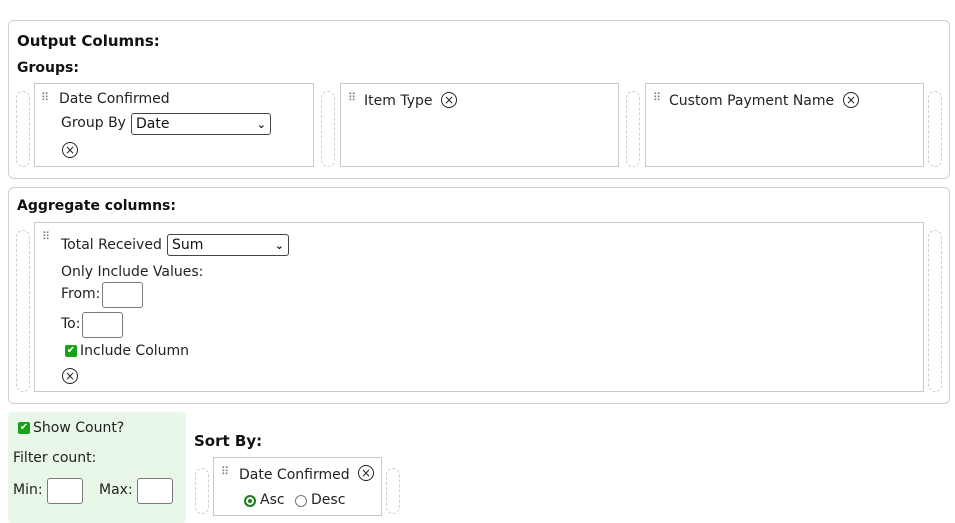 Image resolution: width=955 pixels, height=523 pixels. I want to click on group-name: Custom Payment Name, so click(752, 101).